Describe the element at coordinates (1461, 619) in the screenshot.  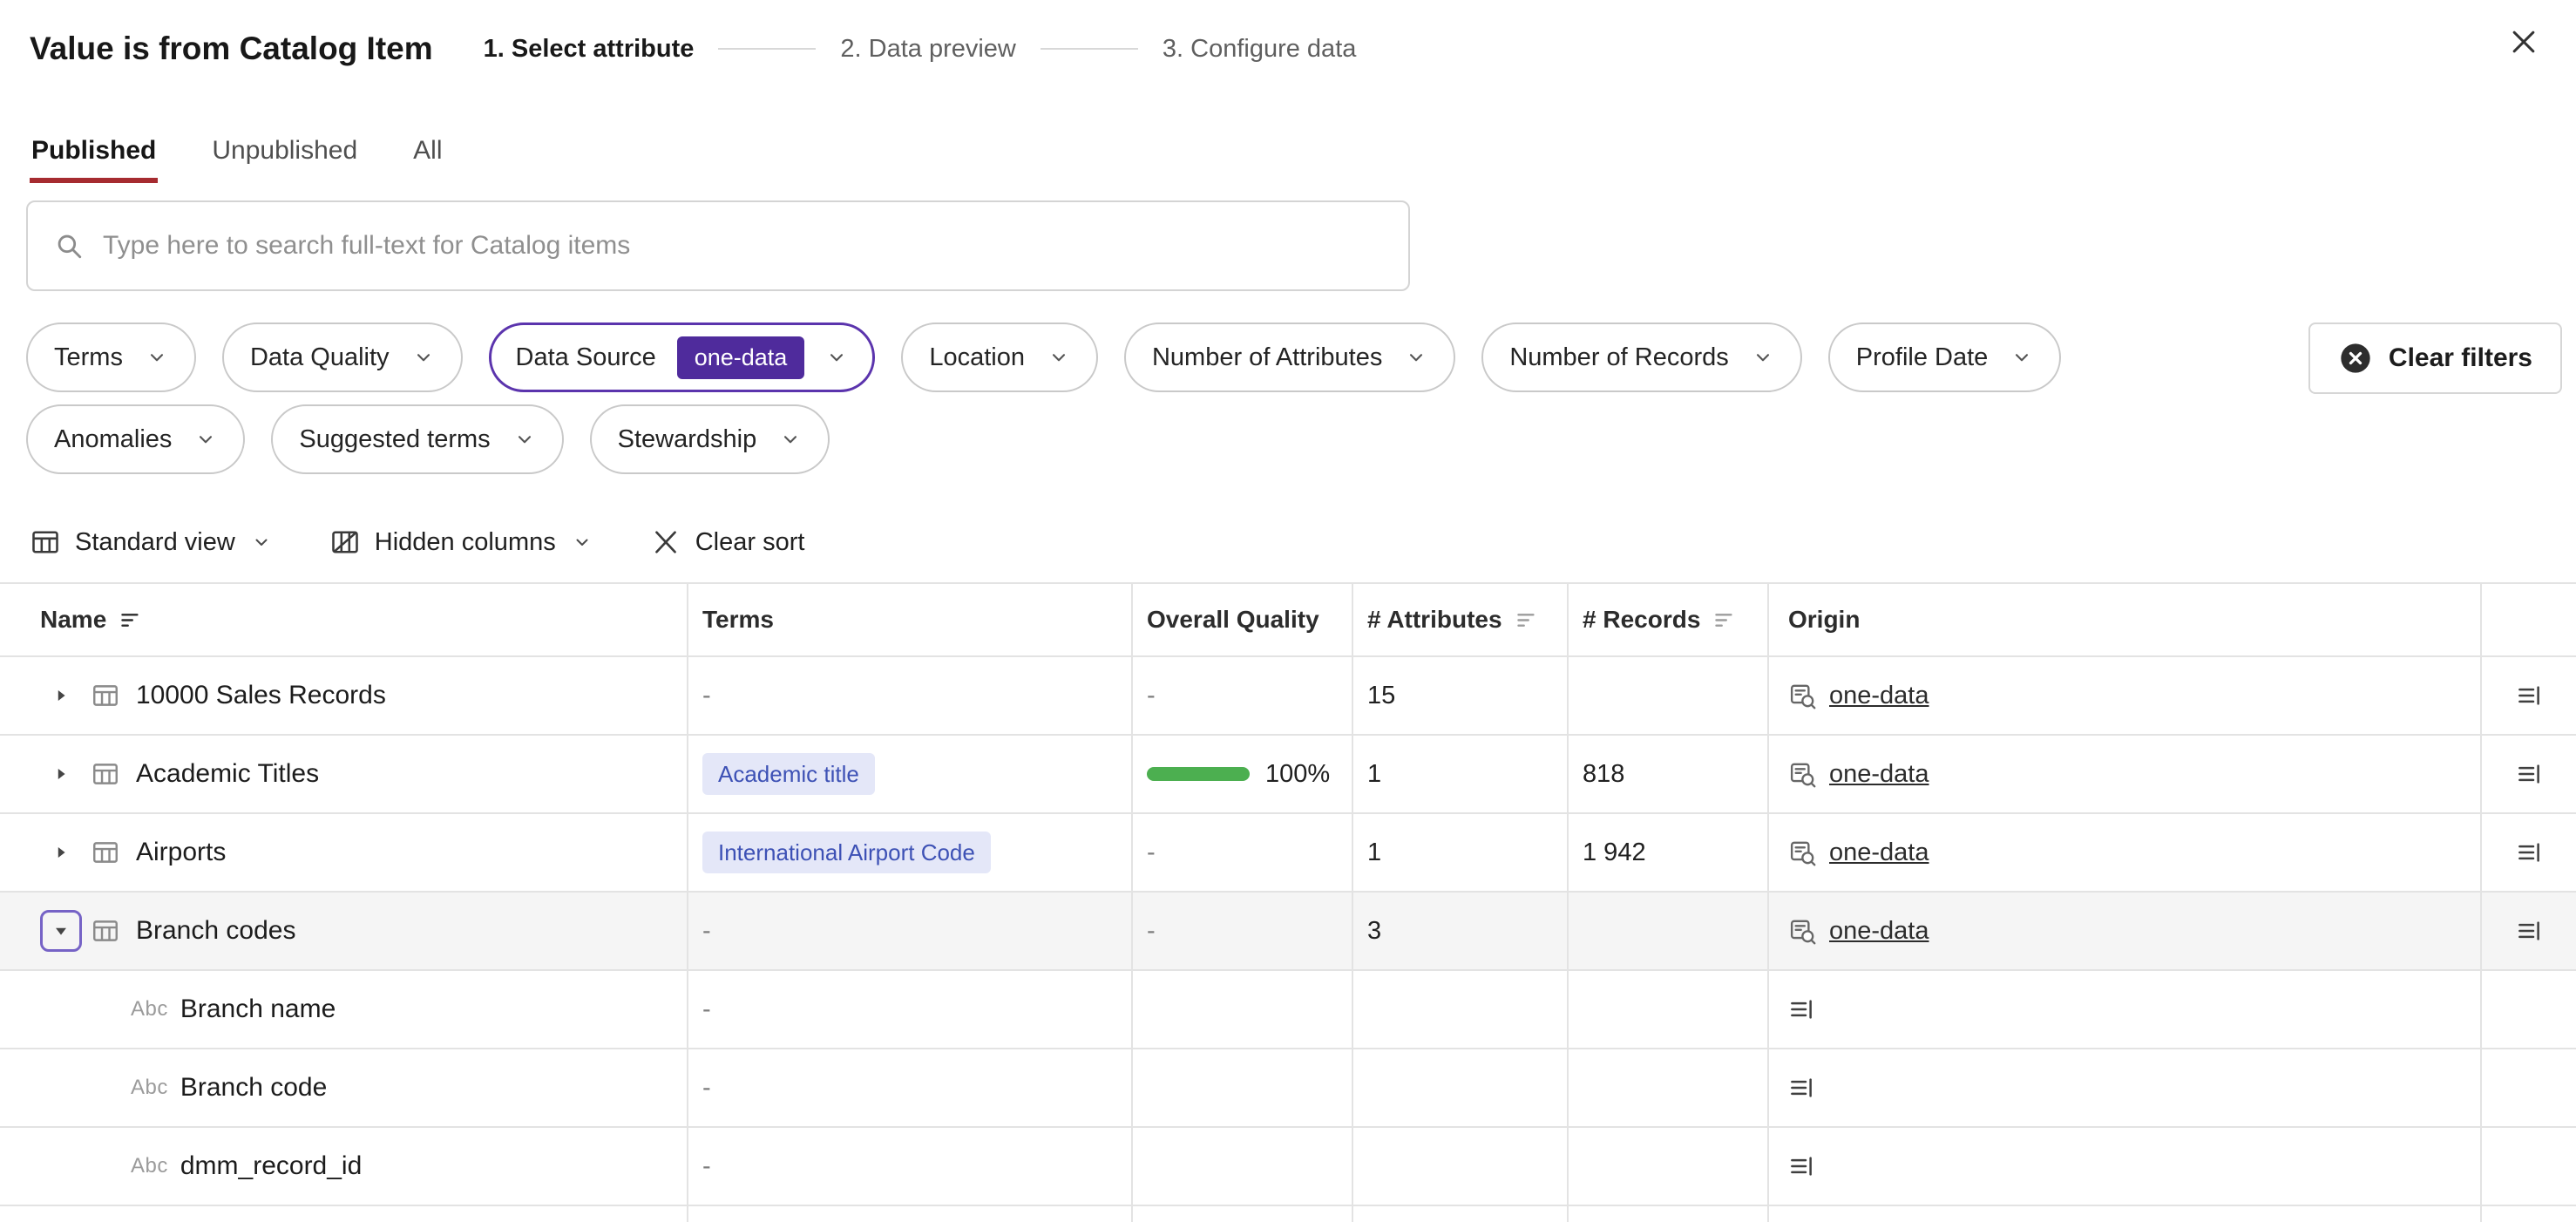
I see `column-header-attributes: # Attributes` at that location.